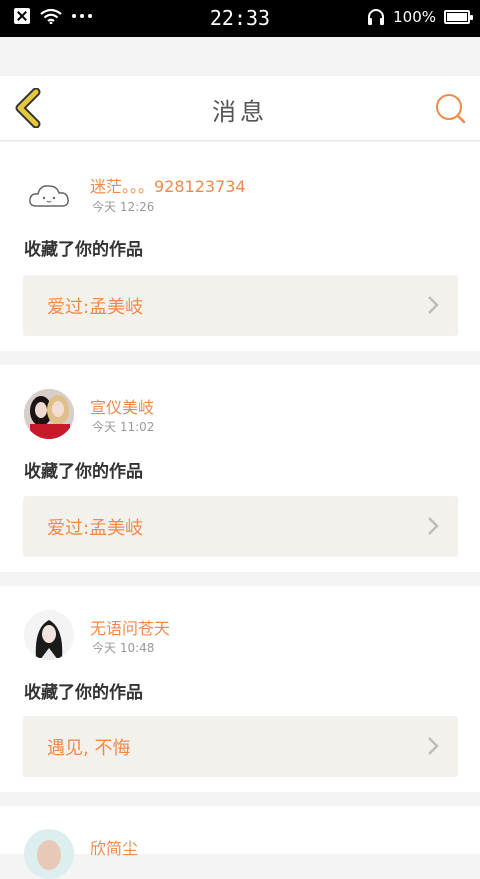  What do you see at coordinates (240, 112) in the screenshot?
I see `page-title: 消息` at bounding box center [240, 112].